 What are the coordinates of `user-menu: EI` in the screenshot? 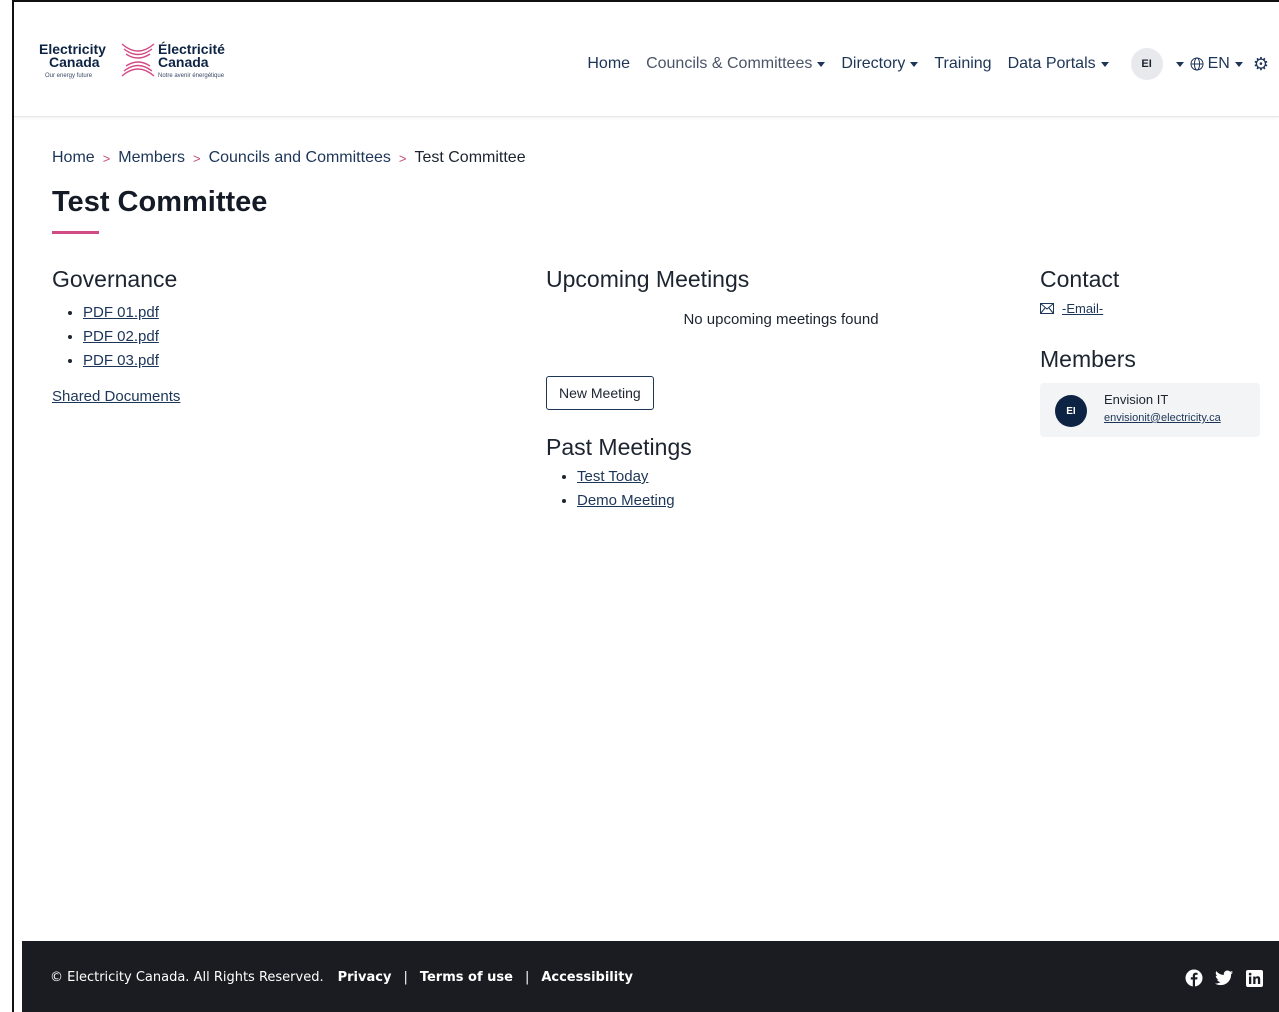 It's located at (1157, 64).